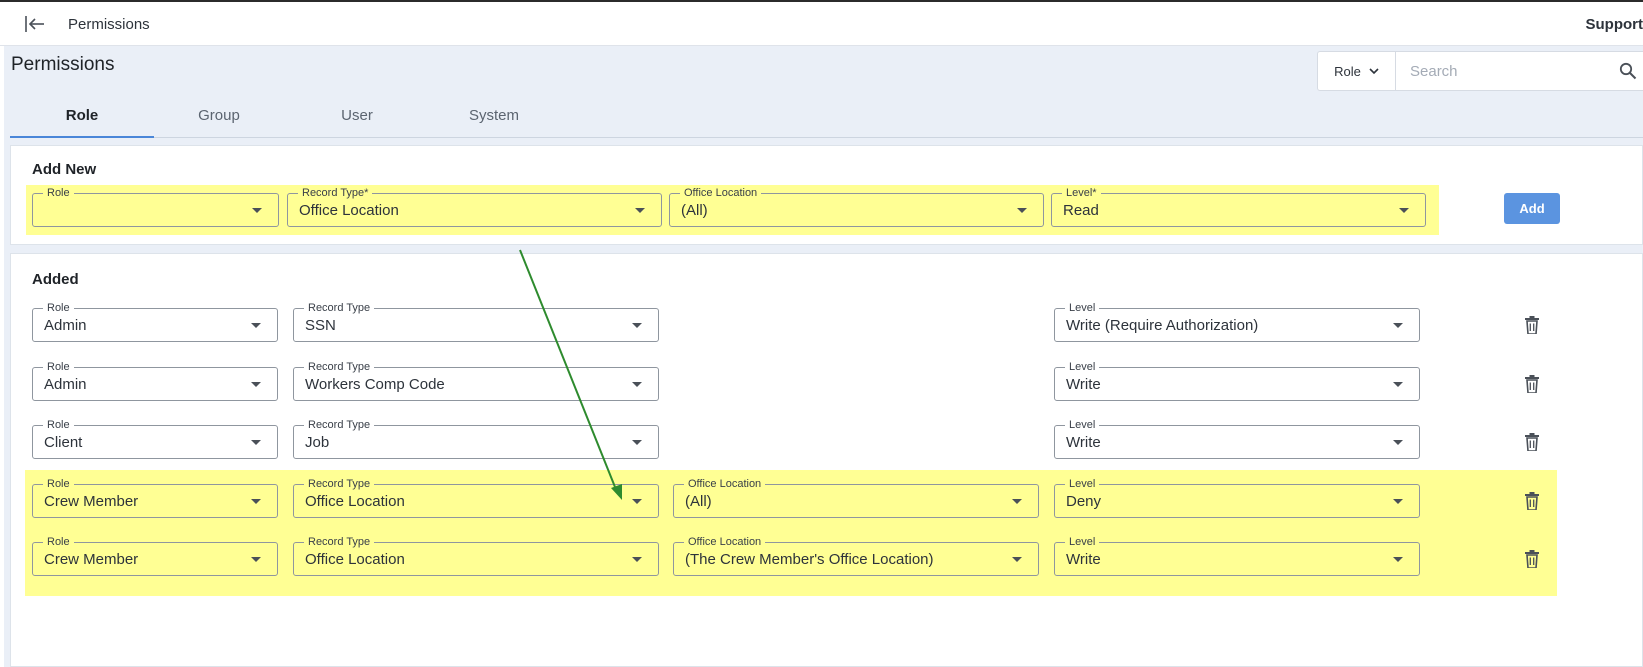 This screenshot has width=1643, height=667. What do you see at coordinates (856, 497) in the screenshot?
I see `row-office-location-select: Office Location (All)` at bounding box center [856, 497].